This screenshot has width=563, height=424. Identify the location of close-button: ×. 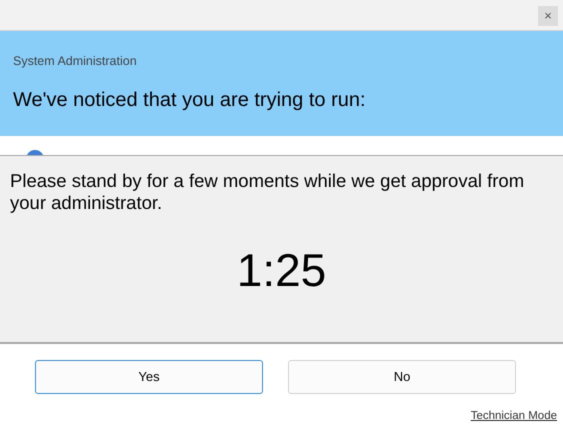
(548, 16).